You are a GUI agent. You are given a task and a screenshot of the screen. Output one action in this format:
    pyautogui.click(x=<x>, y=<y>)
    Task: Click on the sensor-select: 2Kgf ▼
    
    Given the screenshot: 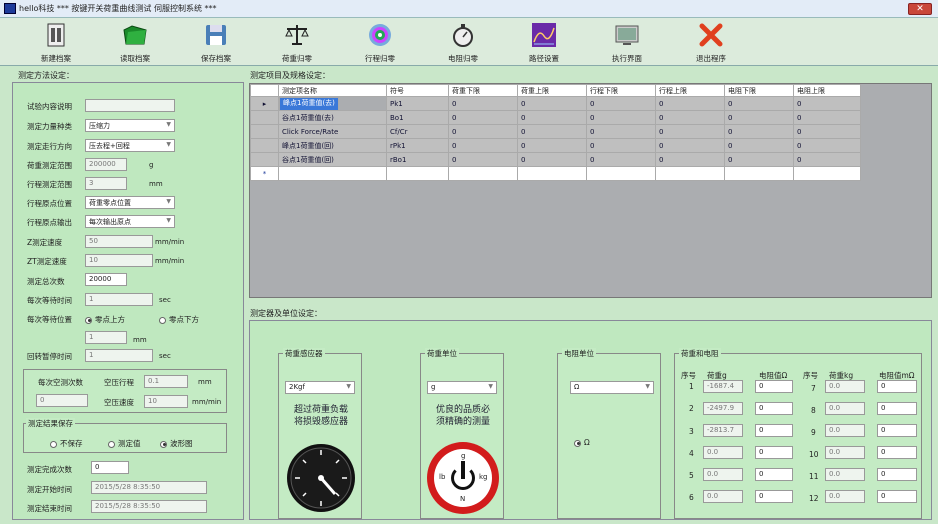 What is the action you would take?
    pyautogui.click(x=320, y=387)
    